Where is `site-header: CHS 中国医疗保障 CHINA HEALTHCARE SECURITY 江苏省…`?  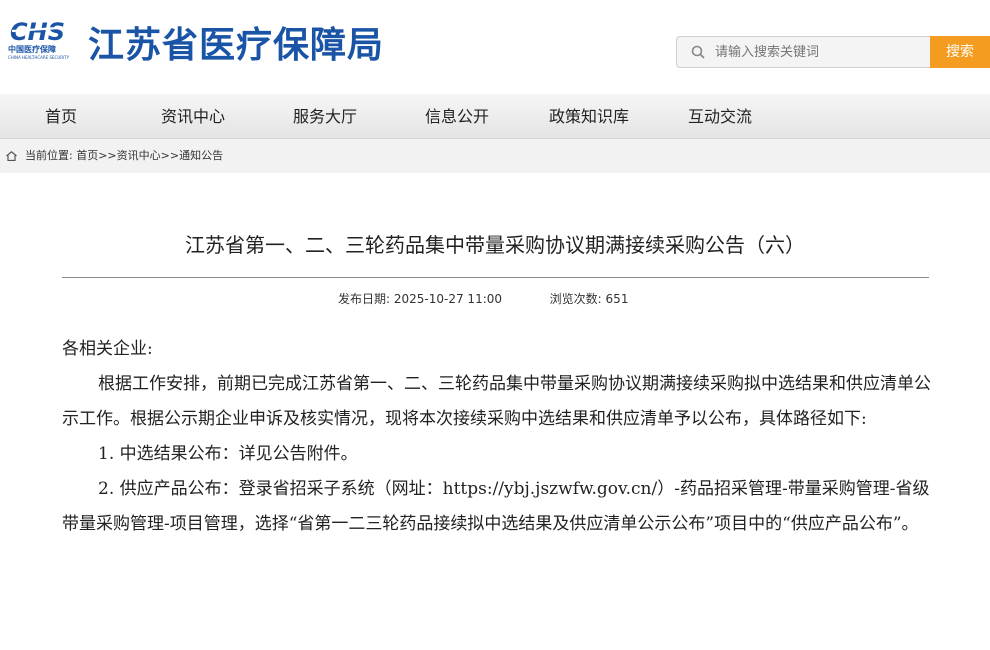 site-header: CHS 中国医疗保障 CHINA HEALTHCARE SECURITY 江苏省… is located at coordinates (495, 47).